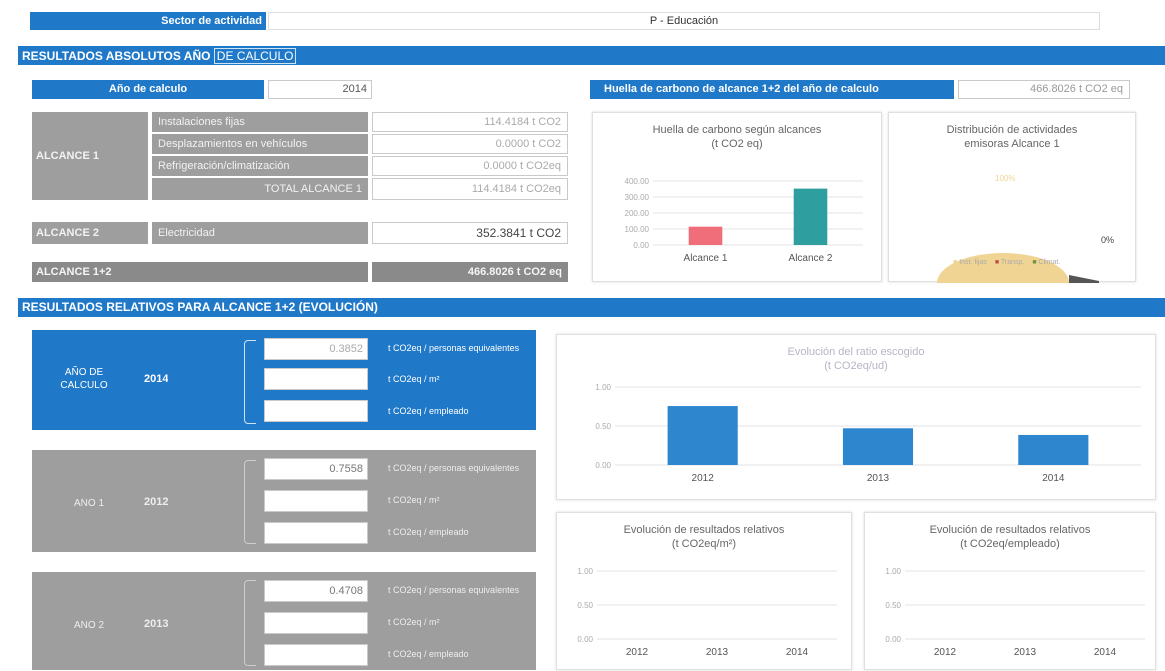  What do you see at coordinates (973, 262) in the screenshot?
I see `legend-label-inst: Inst. fijas` at bounding box center [973, 262].